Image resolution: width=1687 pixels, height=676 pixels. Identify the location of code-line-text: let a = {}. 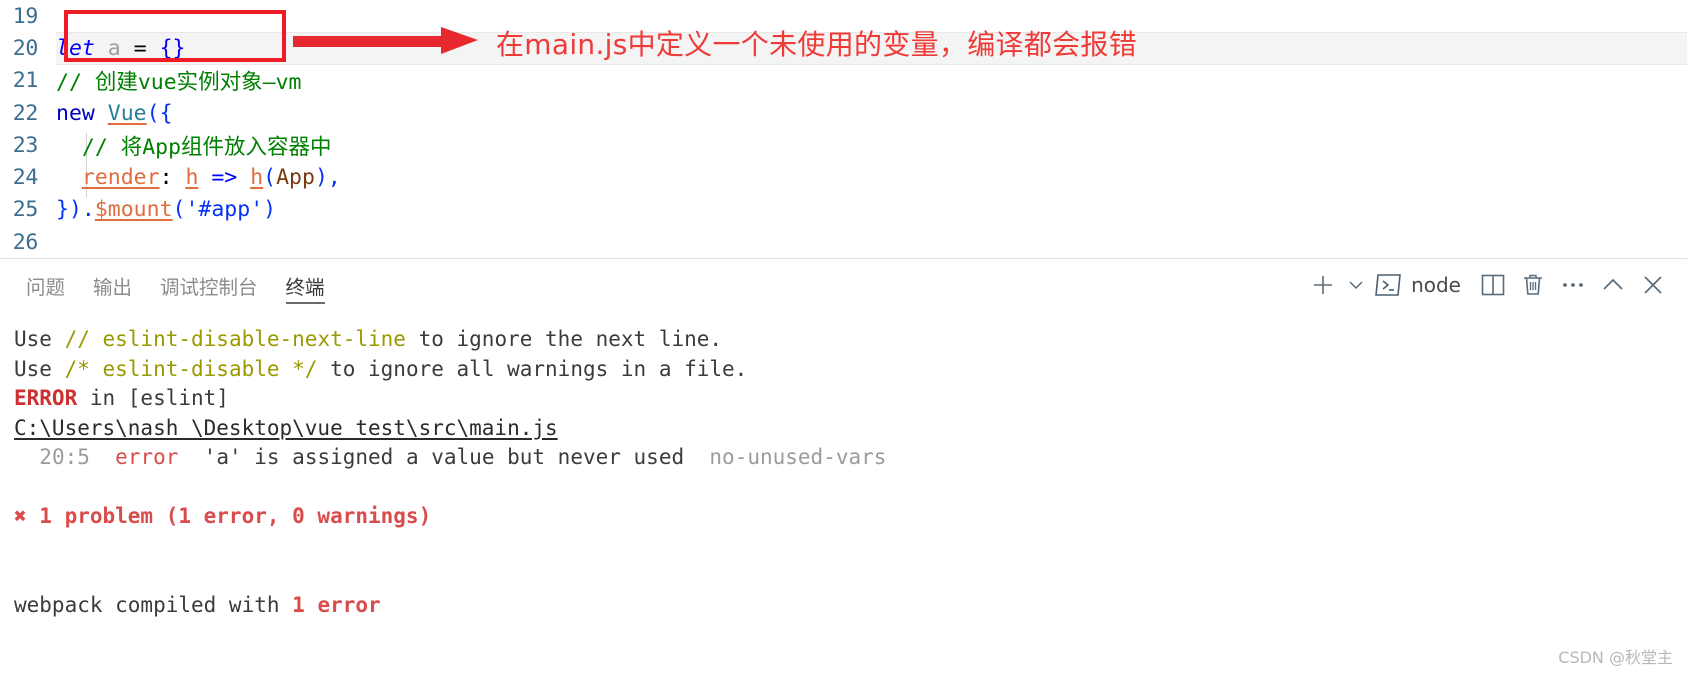
(120, 48).